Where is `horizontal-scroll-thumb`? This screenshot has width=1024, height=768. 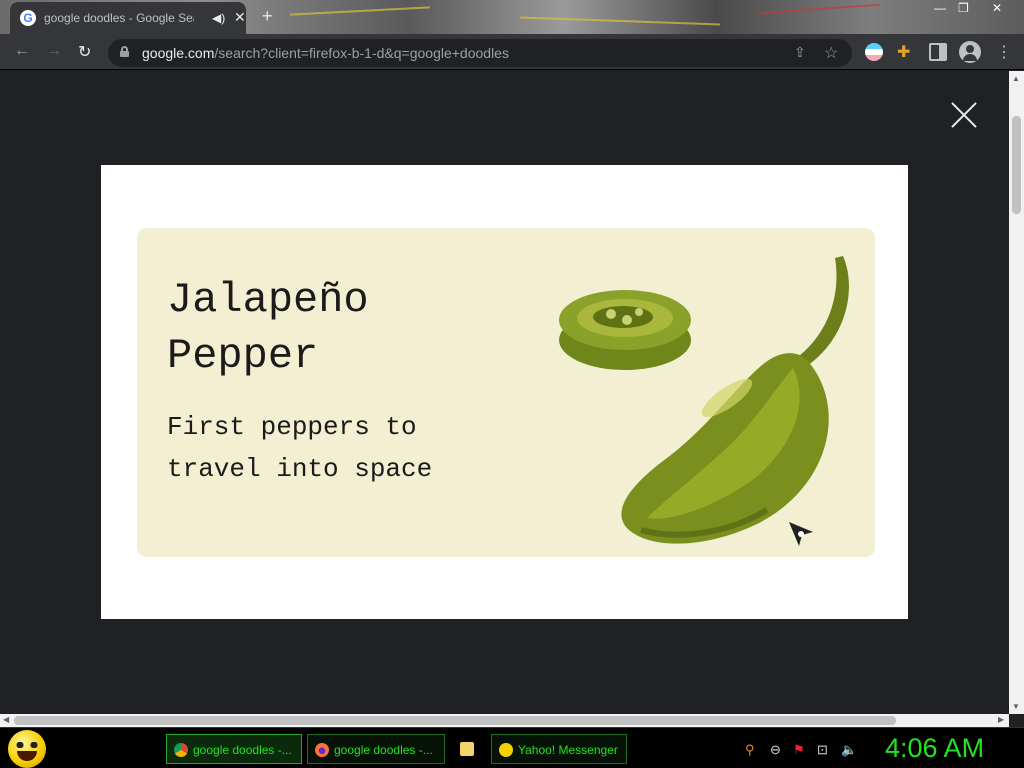
horizontal-scroll-thumb is located at coordinates (455, 720).